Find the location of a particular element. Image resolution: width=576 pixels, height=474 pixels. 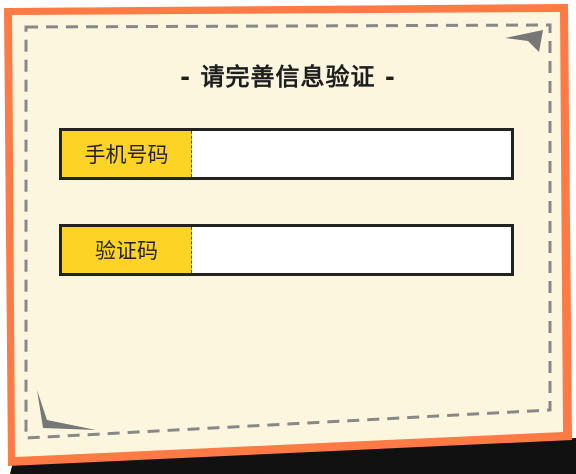

phone-label: 手机号码 is located at coordinates (127, 154).